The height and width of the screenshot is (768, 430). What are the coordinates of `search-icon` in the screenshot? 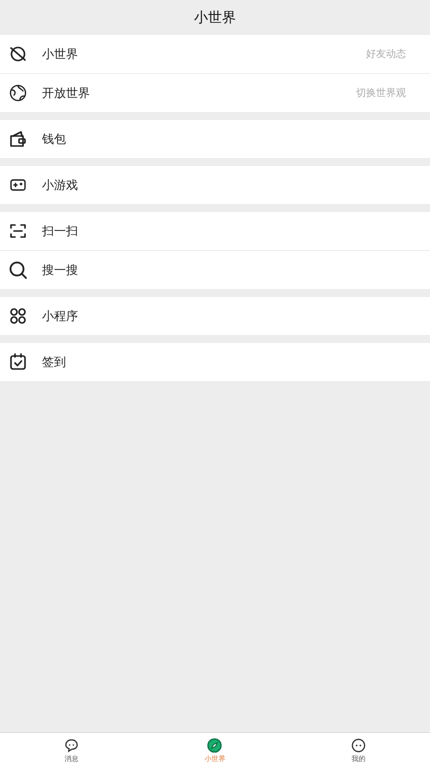 It's located at (18, 270).